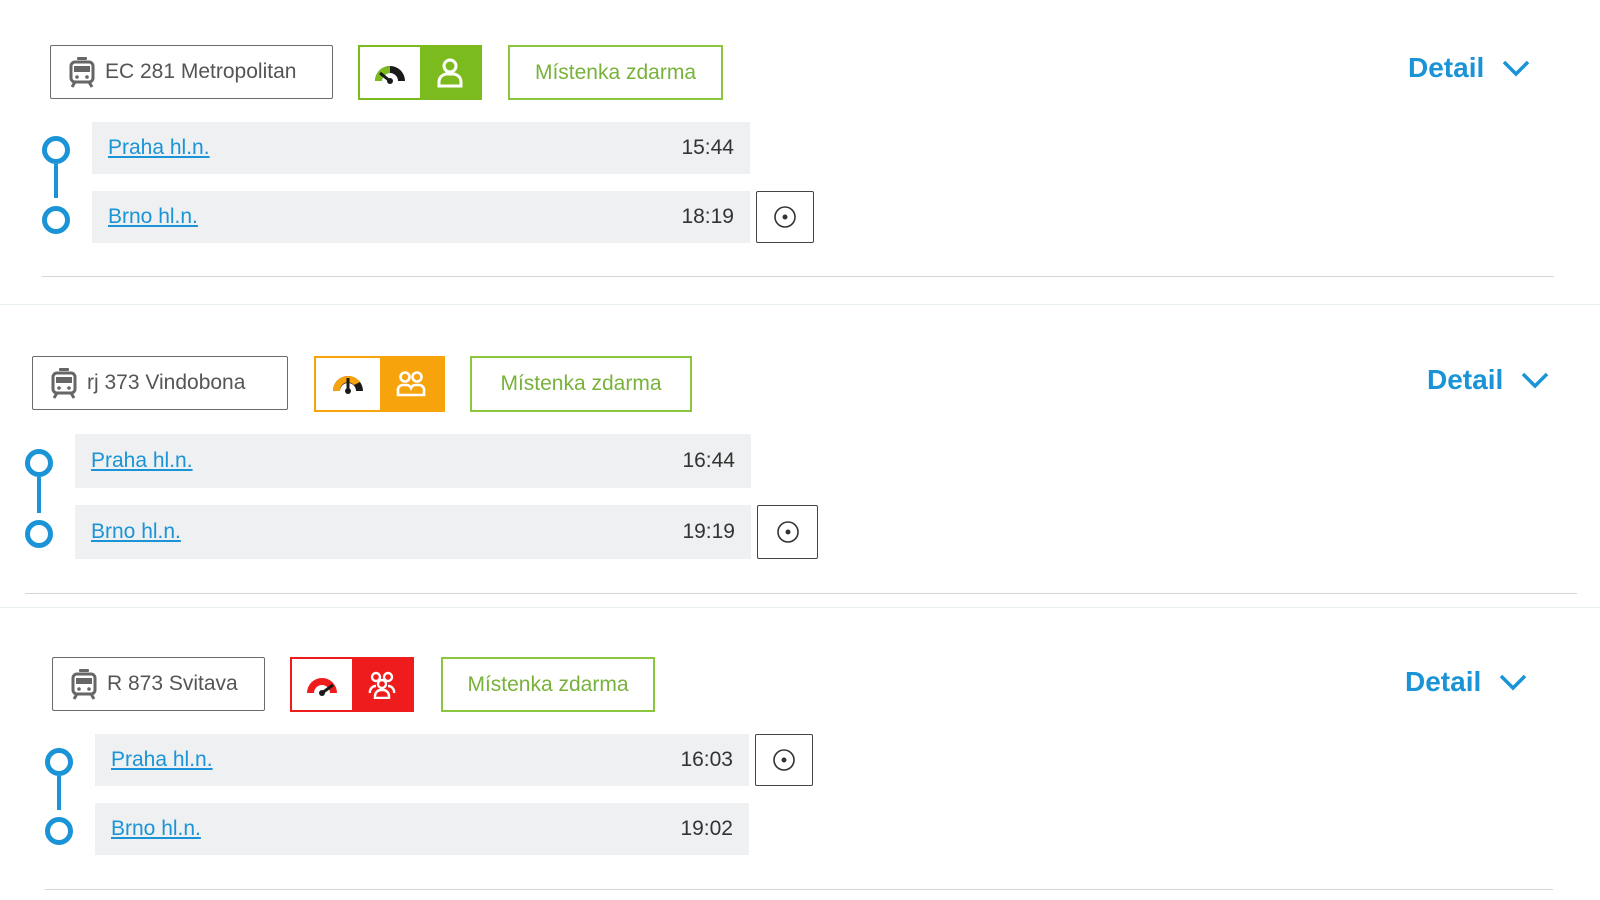  I want to click on stop-time: 18:19, so click(707, 216).